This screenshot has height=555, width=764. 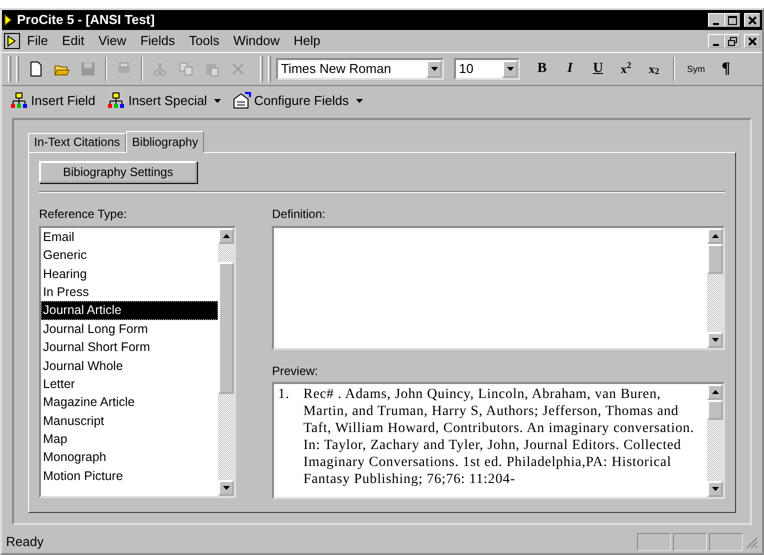 I want to click on menu-item: Fields, so click(x=157, y=41).